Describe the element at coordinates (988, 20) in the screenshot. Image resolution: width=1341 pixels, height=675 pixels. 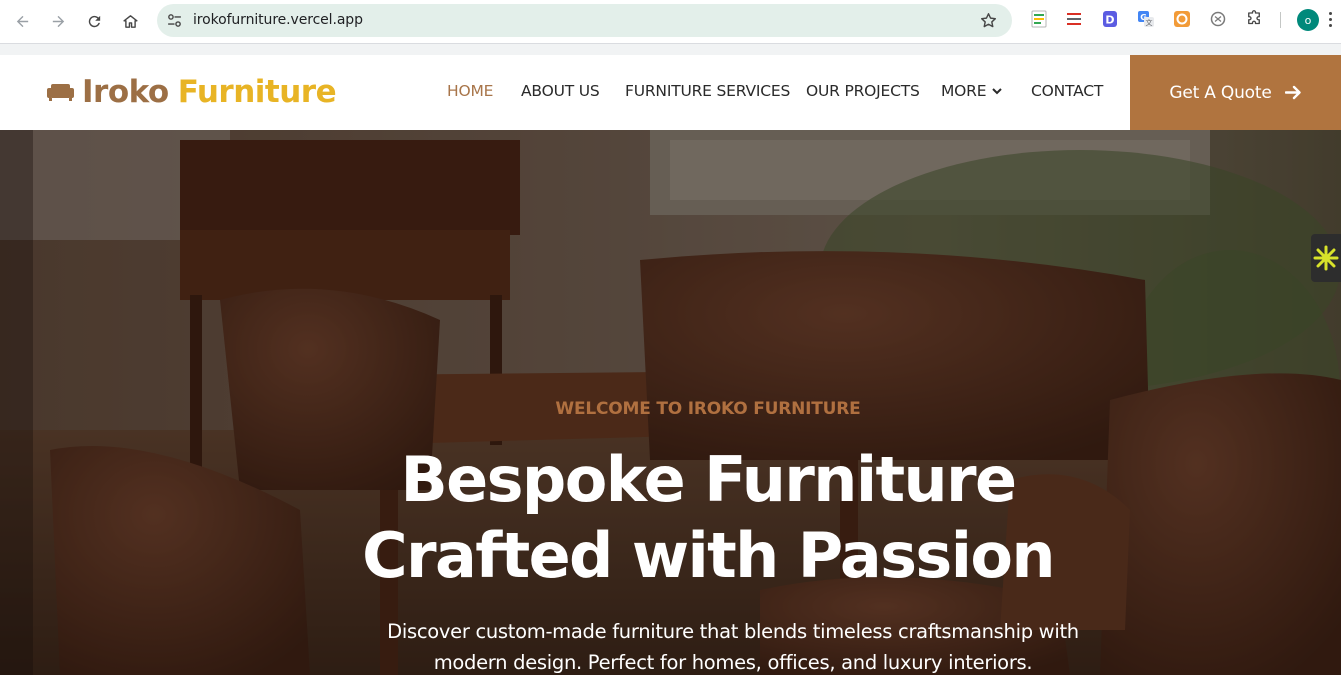
I see `bookmark-star-icon` at that location.